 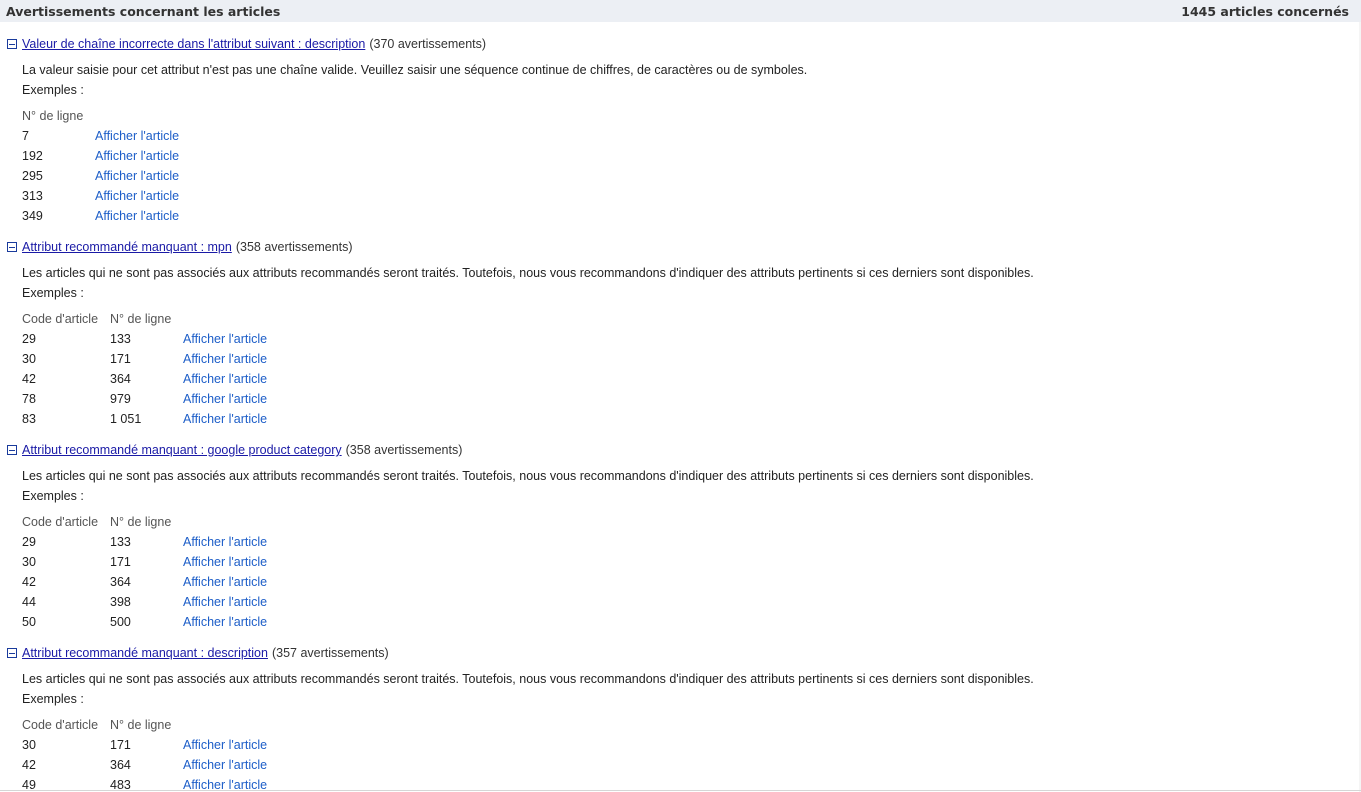 I want to click on warning-count: (370 avertissements), so click(x=428, y=44).